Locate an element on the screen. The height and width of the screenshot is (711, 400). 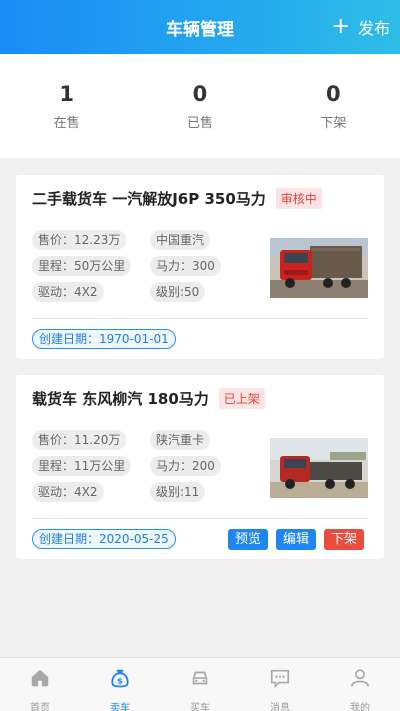
tab-label: 卖车 is located at coordinates (120, 707).